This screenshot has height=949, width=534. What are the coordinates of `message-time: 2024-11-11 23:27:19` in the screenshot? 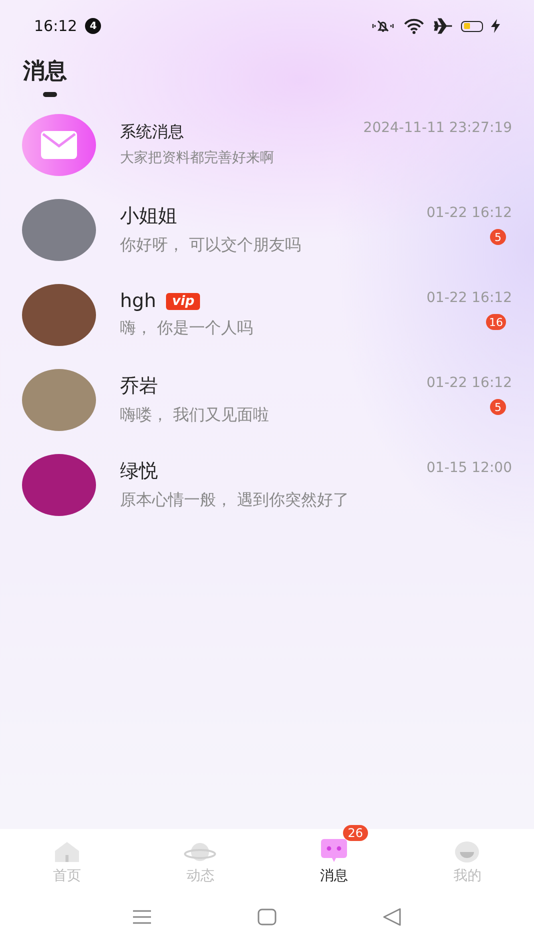 It's located at (437, 128).